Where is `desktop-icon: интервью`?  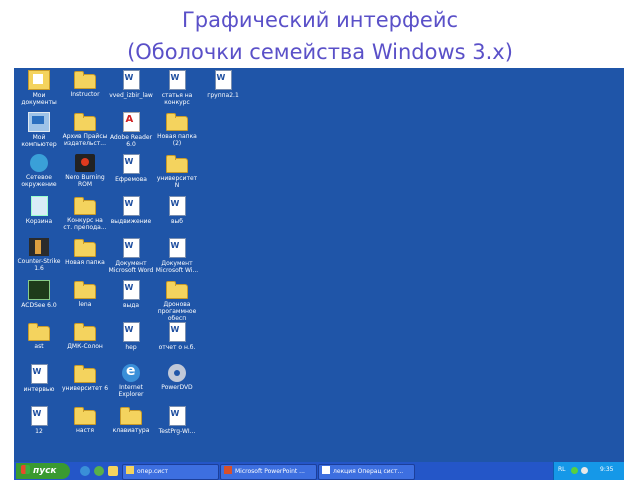 desktop-icon: интервью is located at coordinates (39, 378).